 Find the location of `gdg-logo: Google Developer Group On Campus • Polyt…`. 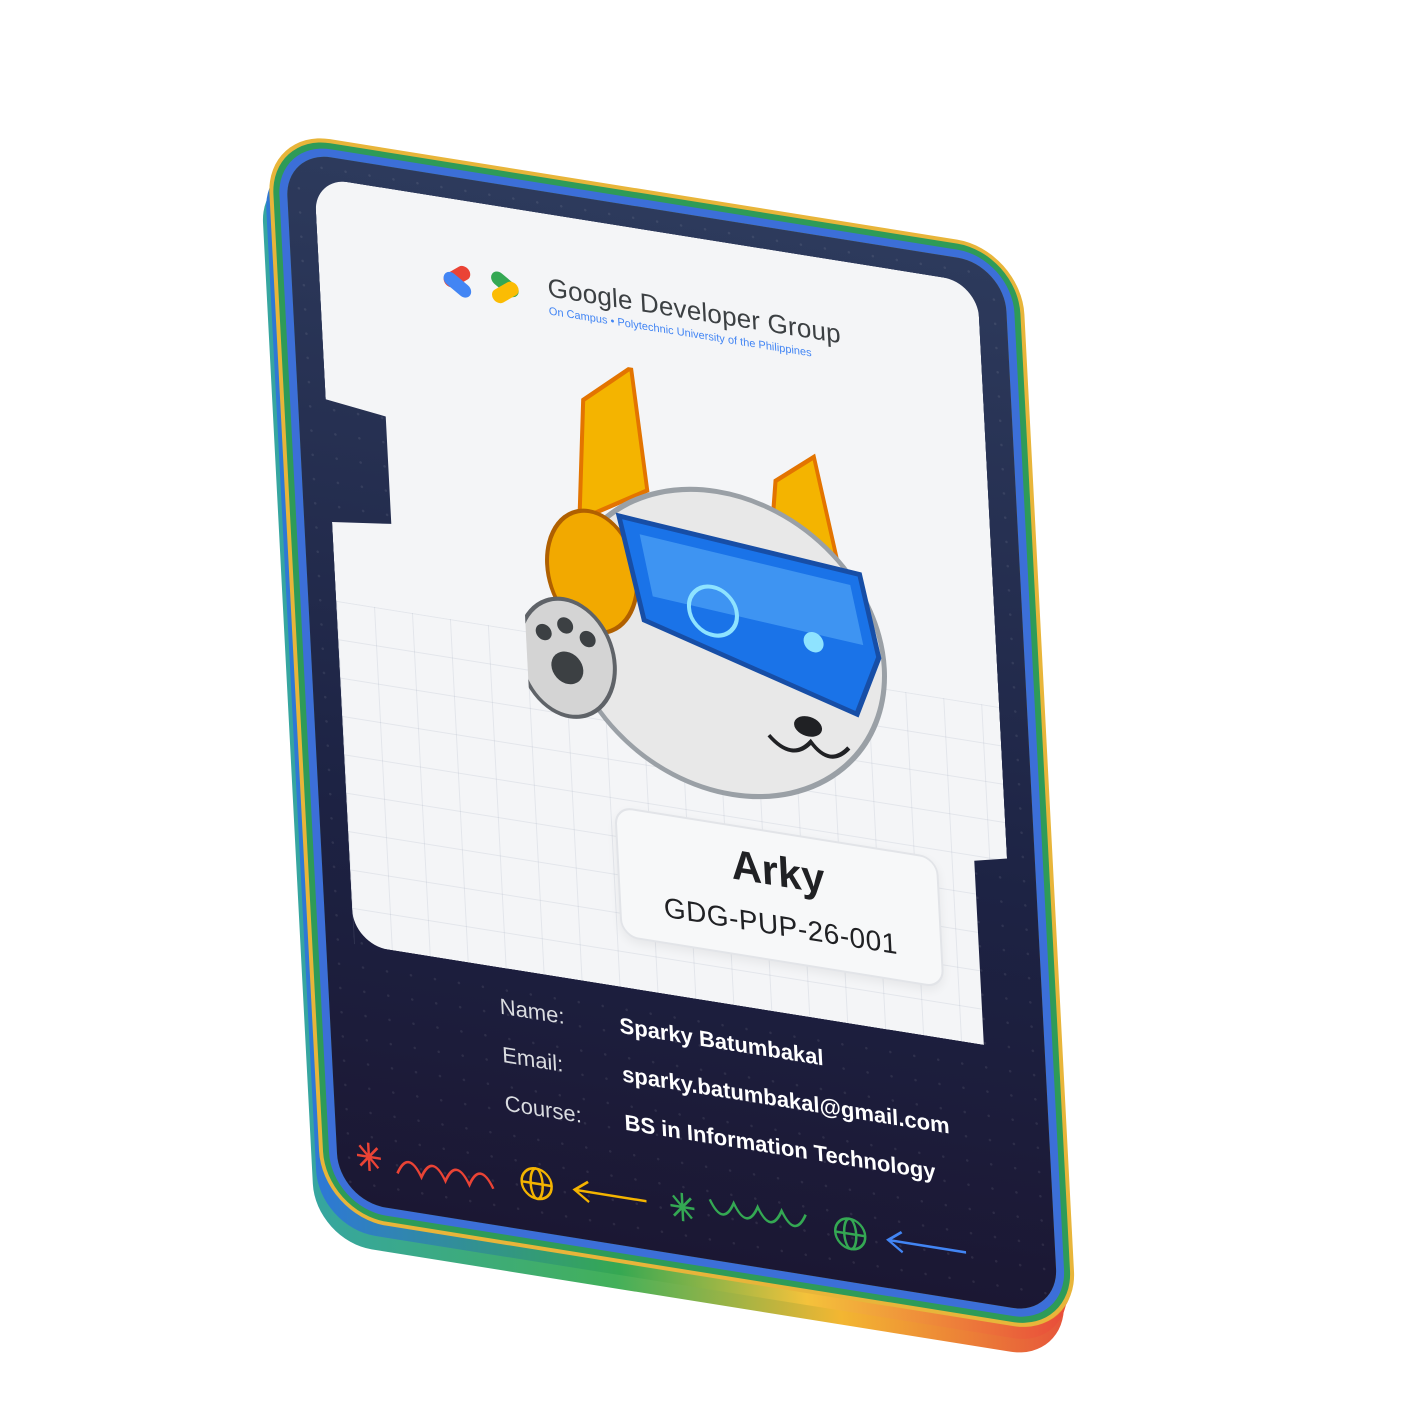

gdg-logo: Google Developer Group On Campus • Polyt… is located at coordinates (639, 308).